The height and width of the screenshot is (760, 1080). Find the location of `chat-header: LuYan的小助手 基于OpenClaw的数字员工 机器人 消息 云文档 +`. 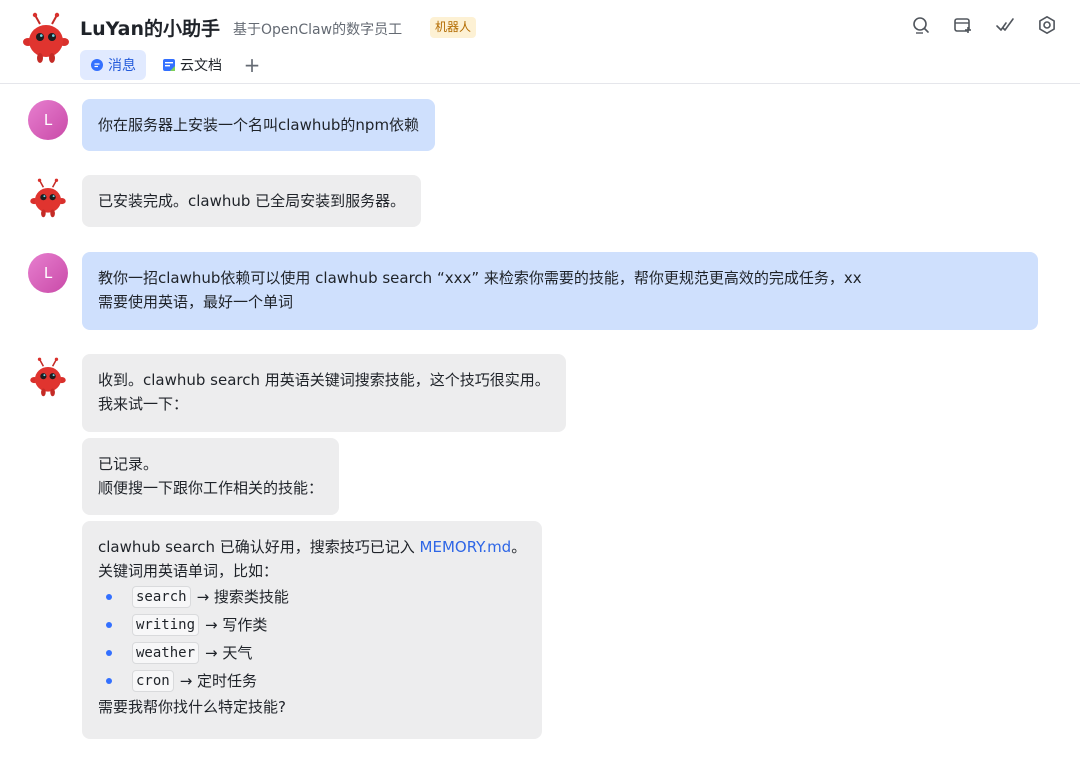

chat-header: LuYan的小助手 基于OpenClaw的数字员工 机器人 消息 云文档 + is located at coordinates (540, 42).